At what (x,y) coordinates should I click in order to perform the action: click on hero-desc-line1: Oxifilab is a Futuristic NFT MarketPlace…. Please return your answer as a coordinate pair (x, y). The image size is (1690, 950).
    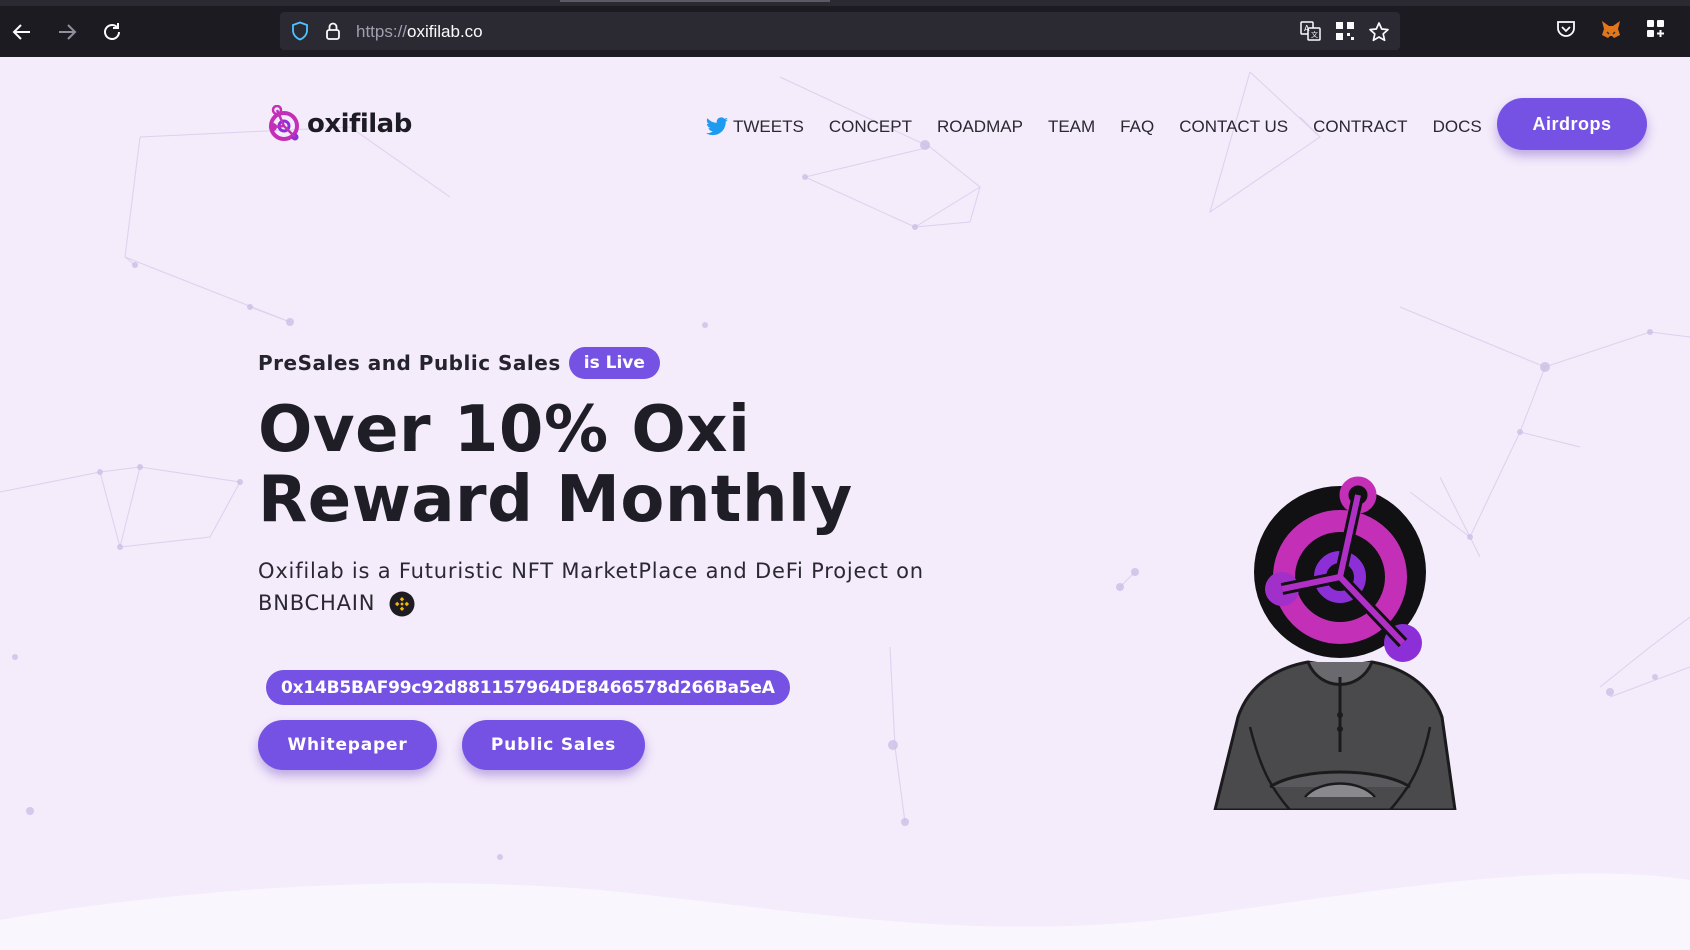
    Looking at the image, I should click on (591, 571).